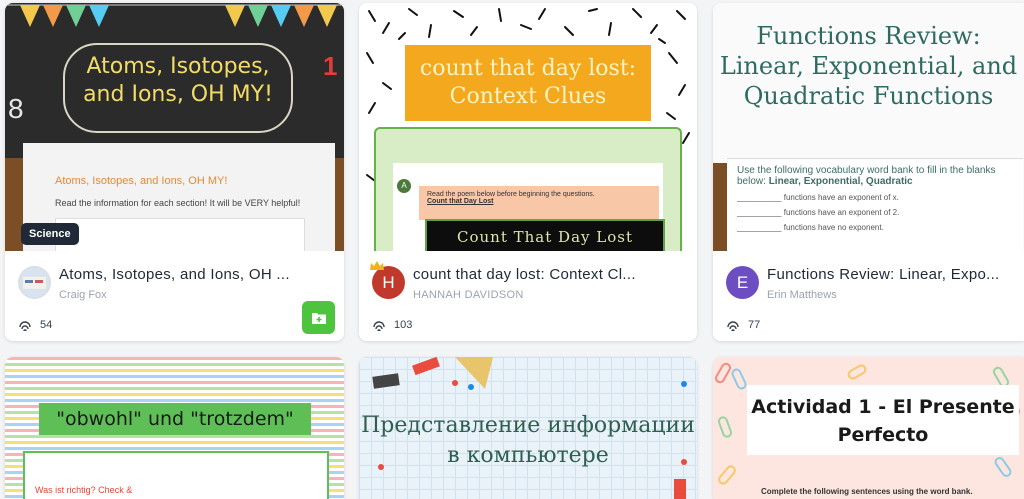  Describe the element at coordinates (403, 325) in the screenshot. I see `usage-count: 103` at that location.